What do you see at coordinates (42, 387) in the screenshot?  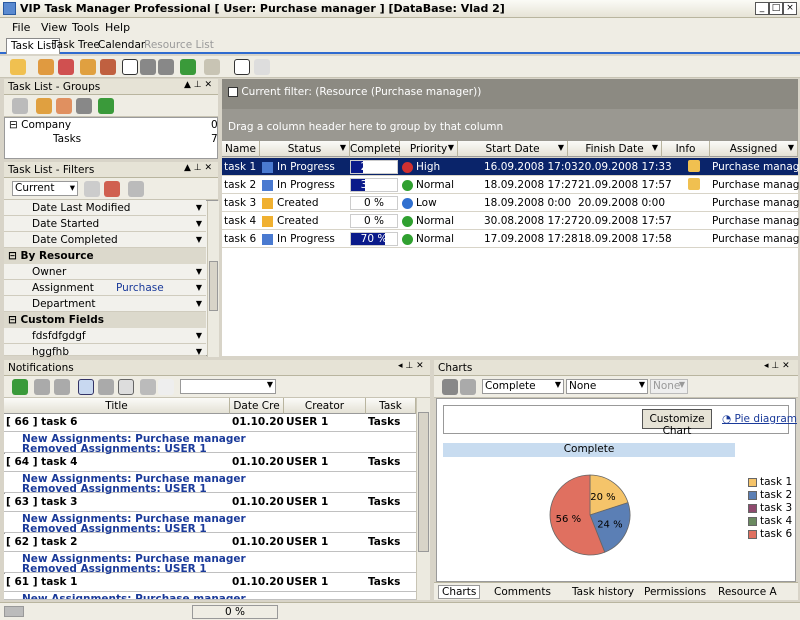 I see `mark-read-icon` at bounding box center [42, 387].